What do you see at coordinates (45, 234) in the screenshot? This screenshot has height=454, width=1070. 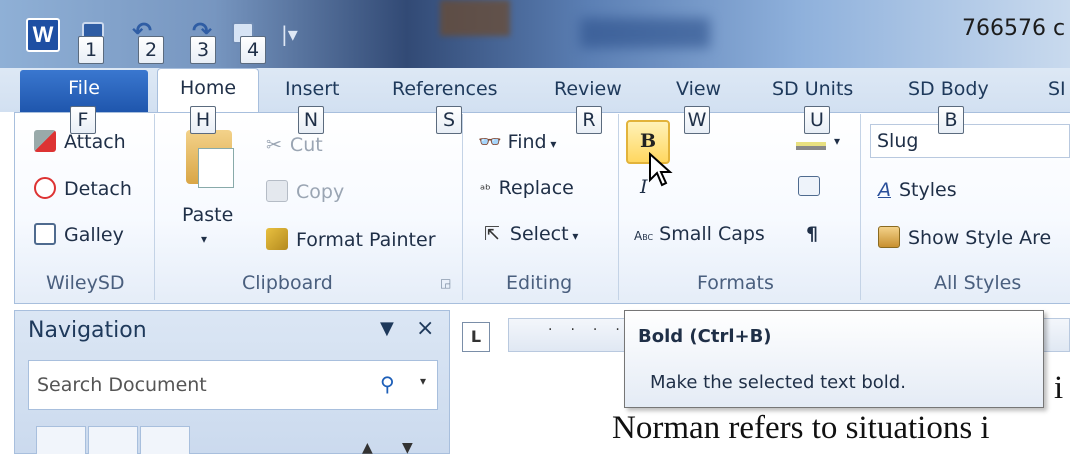 I see `galley-icon` at bounding box center [45, 234].